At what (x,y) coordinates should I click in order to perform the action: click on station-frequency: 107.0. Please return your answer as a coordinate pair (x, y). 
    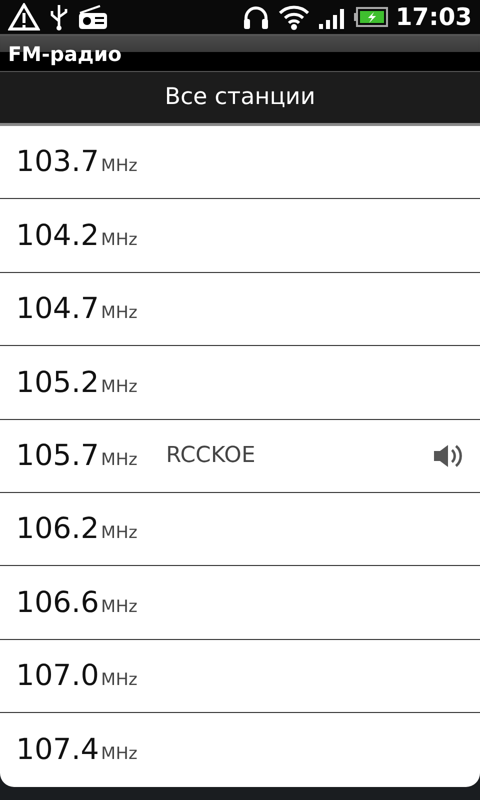
    Looking at the image, I should click on (58, 675).